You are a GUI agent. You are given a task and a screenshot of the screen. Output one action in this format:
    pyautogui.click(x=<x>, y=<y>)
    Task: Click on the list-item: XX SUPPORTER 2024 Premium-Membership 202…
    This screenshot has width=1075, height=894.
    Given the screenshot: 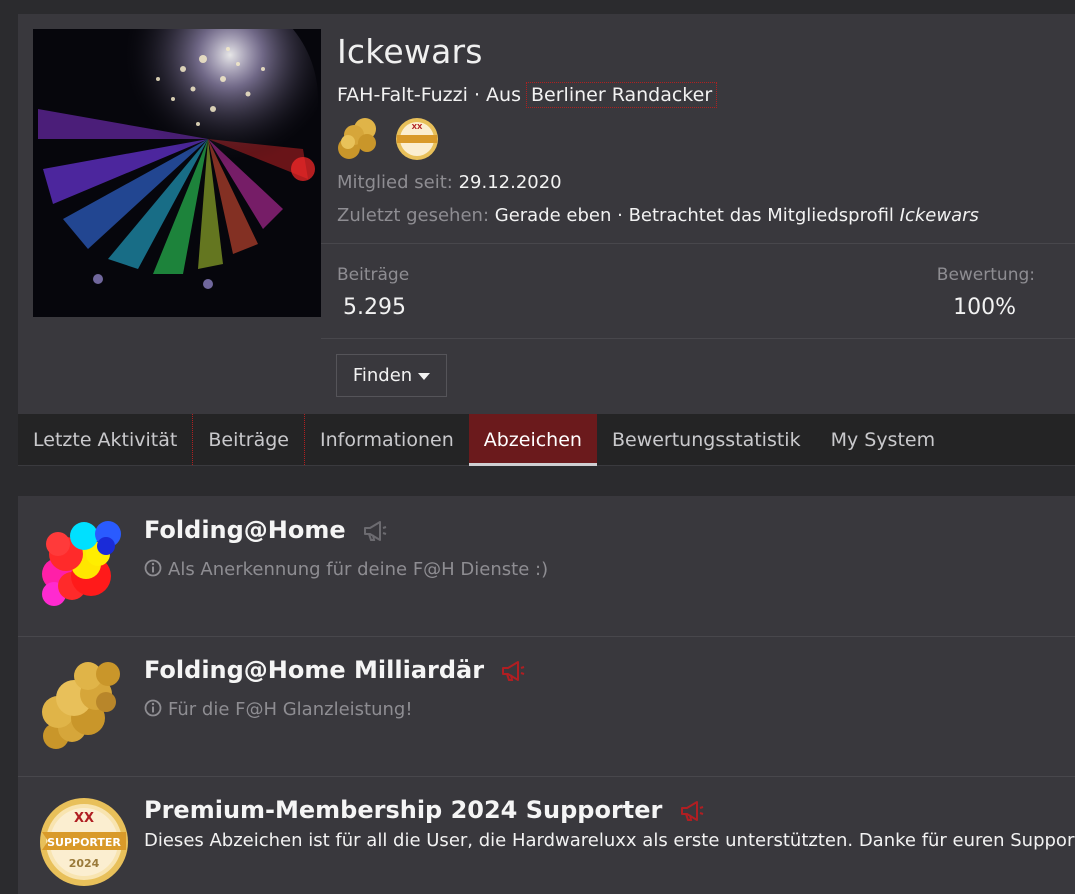 What is the action you would take?
    pyautogui.click(x=546, y=835)
    